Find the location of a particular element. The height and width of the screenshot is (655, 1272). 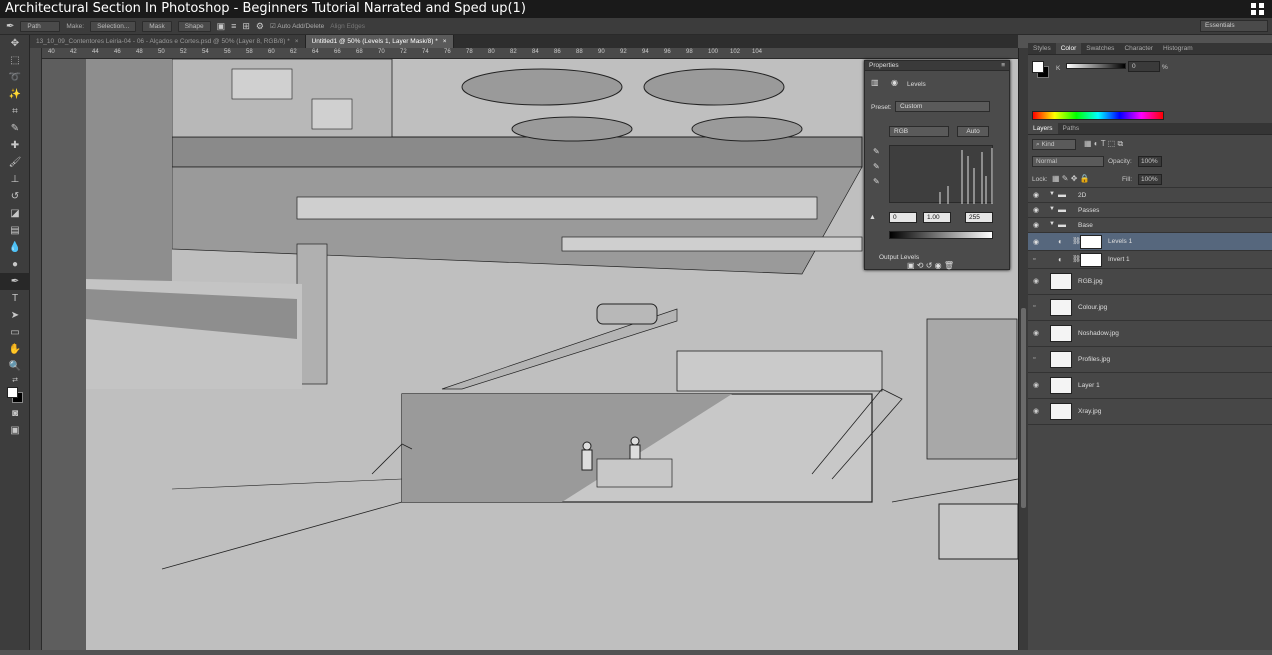

input-white-field: 255 is located at coordinates (979, 217).